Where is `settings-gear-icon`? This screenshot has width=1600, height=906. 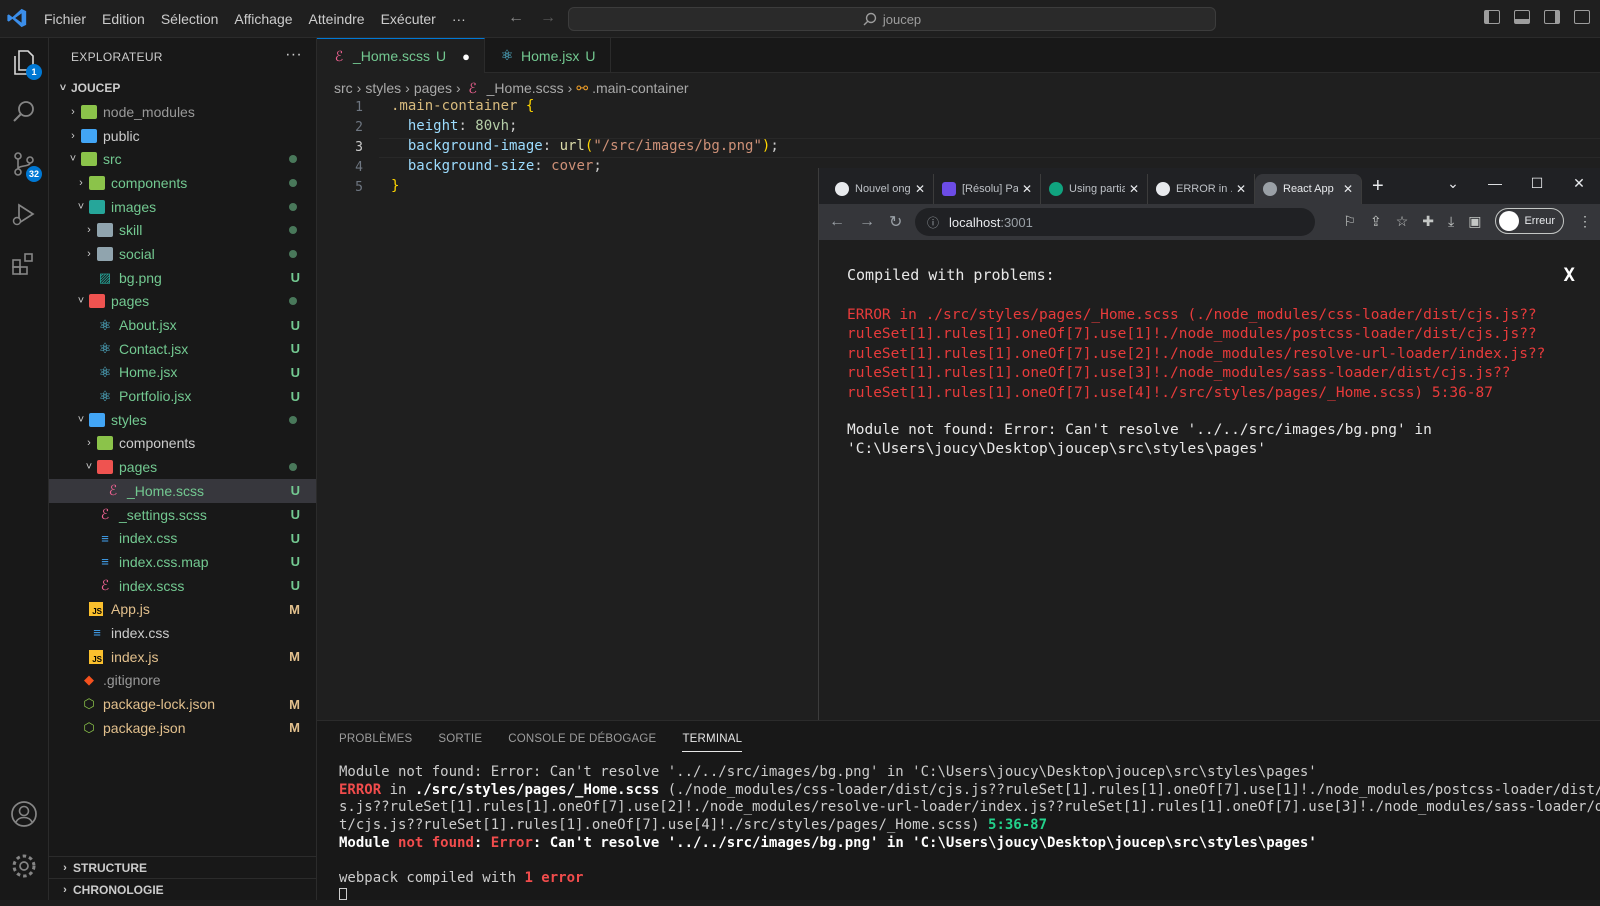 settings-gear-icon is located at coordinates (24, 866).